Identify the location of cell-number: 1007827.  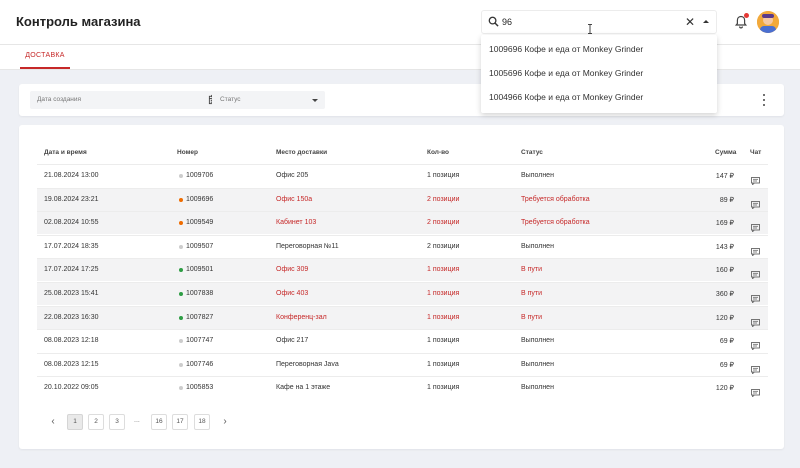
(199, 317).